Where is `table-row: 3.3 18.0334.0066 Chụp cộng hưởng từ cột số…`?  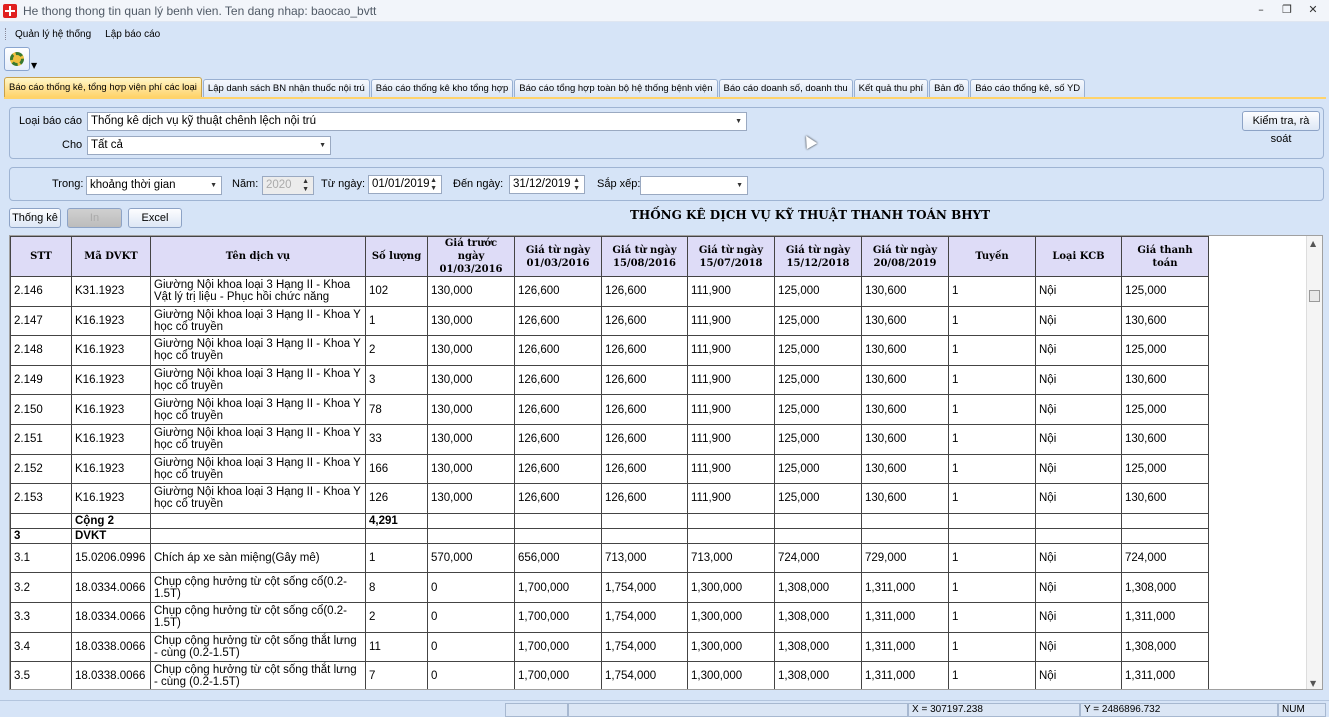
table-row: 3.3 18.0334.0066 Chụp cộng hưởng từ cột số… is located at coordinates (609, 617).